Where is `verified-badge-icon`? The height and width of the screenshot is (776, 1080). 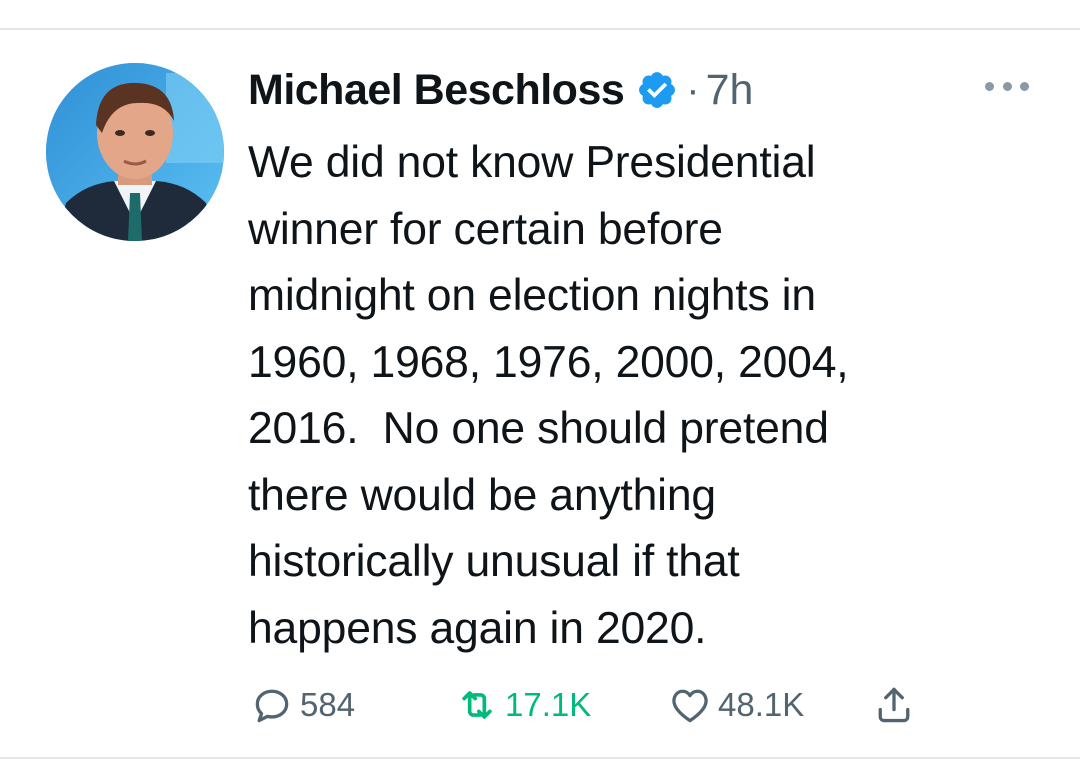 verified-badge-icon is located at coordinates (657, 90).